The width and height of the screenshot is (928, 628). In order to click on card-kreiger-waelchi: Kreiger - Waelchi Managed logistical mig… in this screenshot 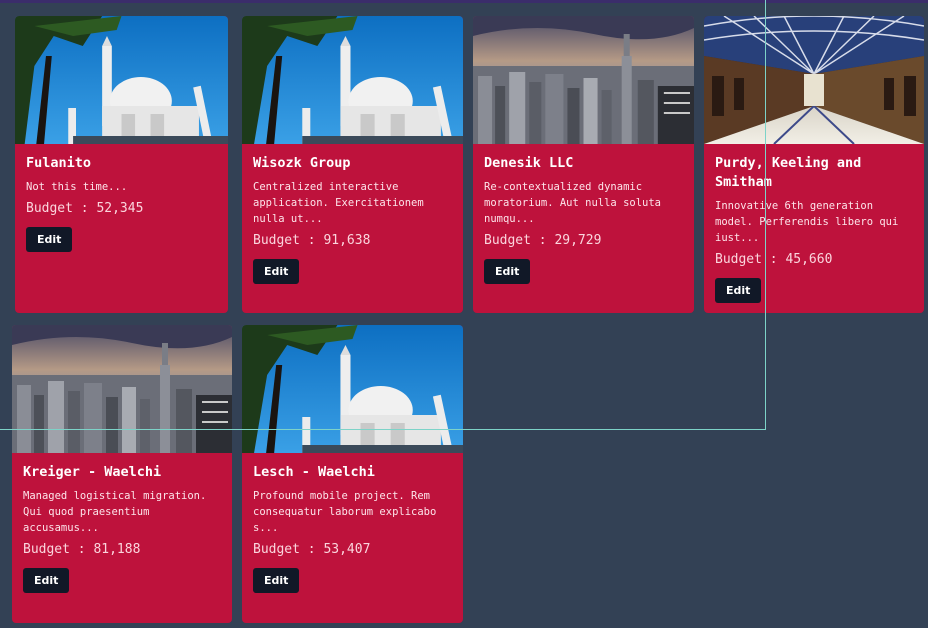, I will do `click(122, 474)`.